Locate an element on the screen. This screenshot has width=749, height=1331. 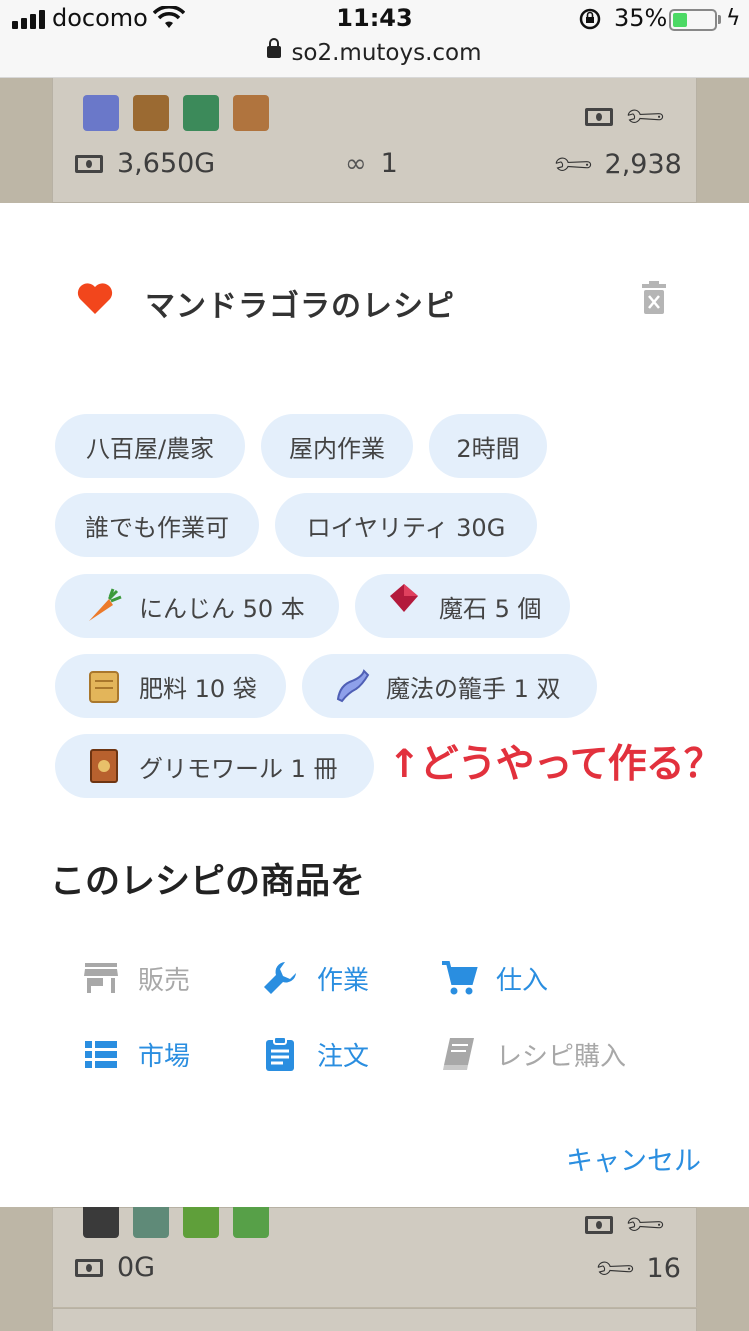
lock-icon is located at coordinates (274, 47).